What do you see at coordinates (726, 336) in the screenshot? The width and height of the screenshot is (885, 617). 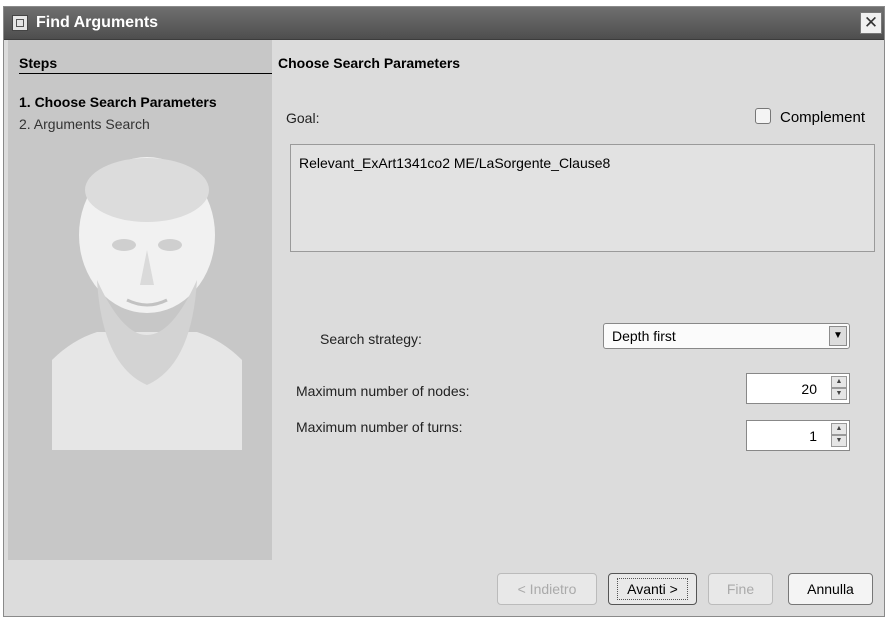 I see `search-strategy-select: Depth first ▼` at bounding box center [726, 336].